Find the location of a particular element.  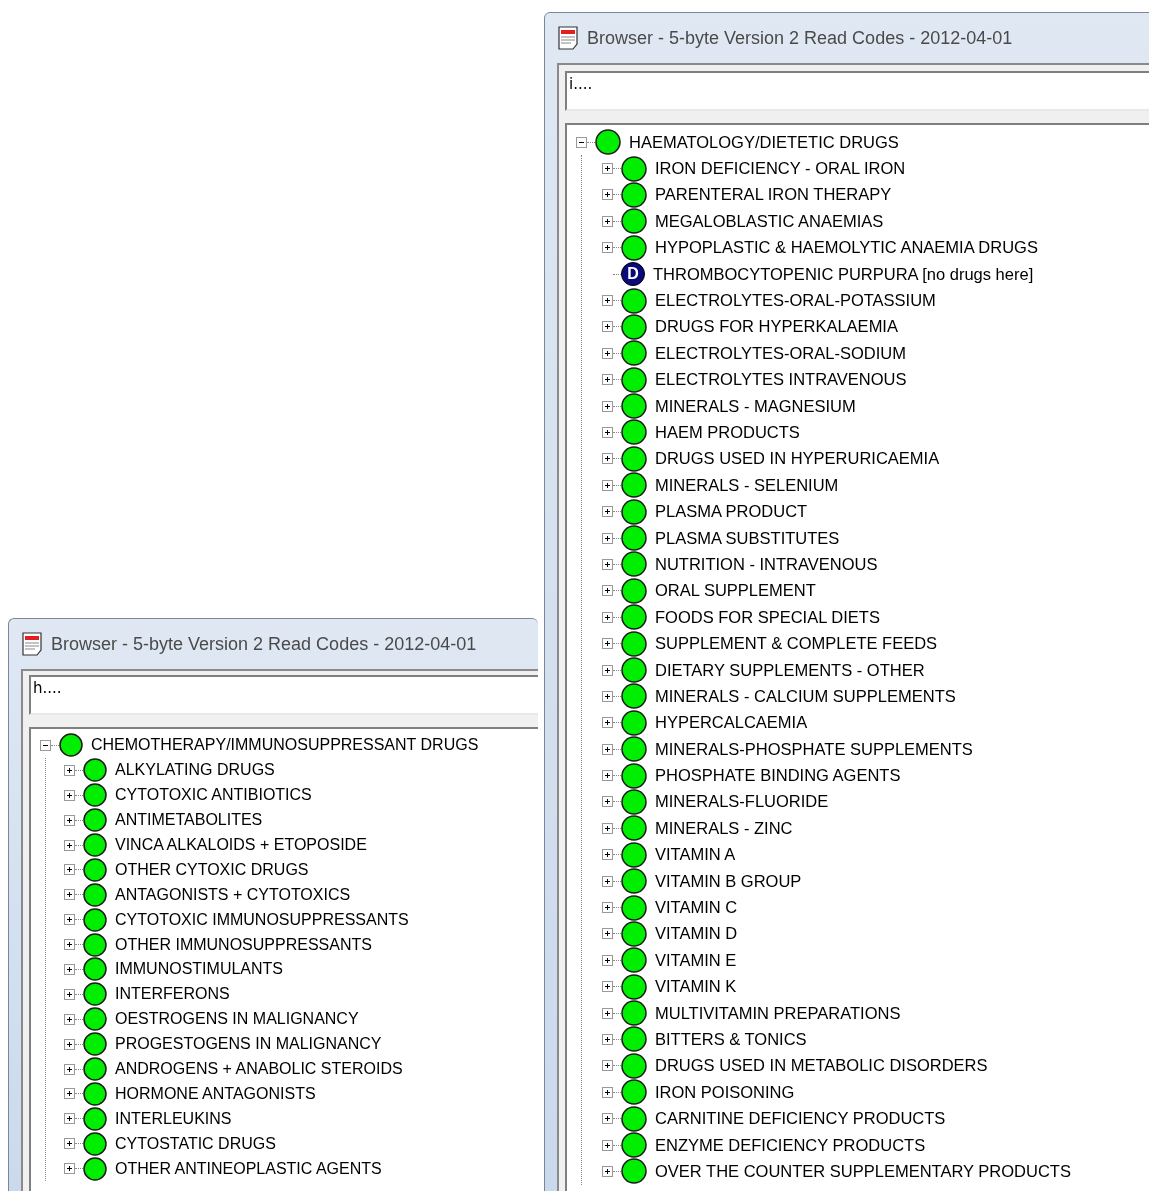

tree-item-label: ENZYME DEFICIENCY PRODUCTS is located at coordinates (790, 1145).